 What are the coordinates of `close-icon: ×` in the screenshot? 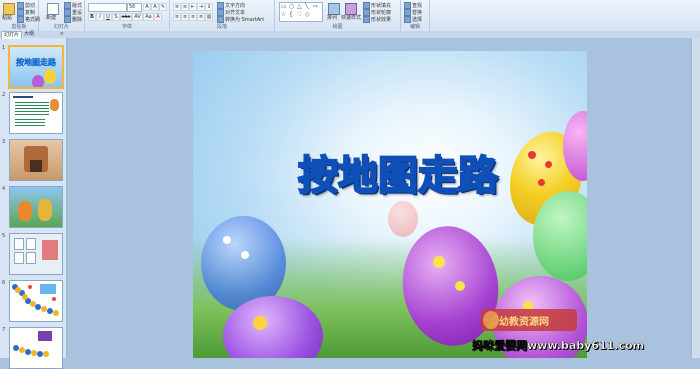 It's located at (62, 34).